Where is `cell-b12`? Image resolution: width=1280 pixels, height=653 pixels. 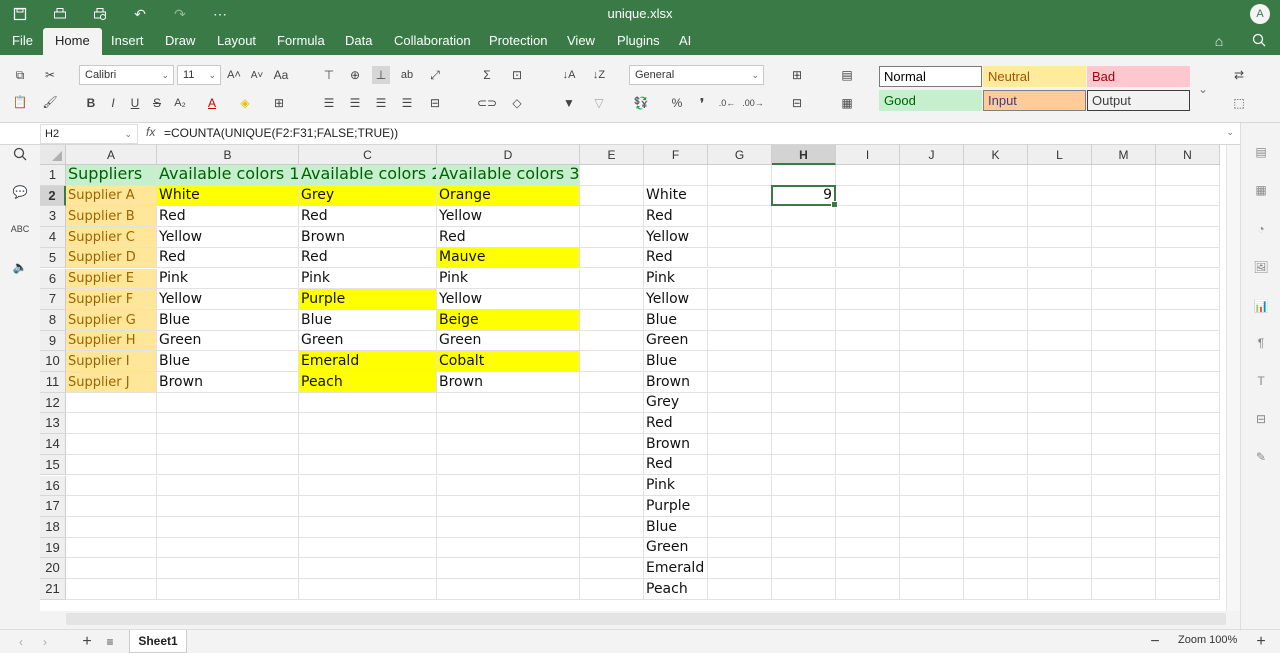
cell-b12 is located at coordinates (228, 403).